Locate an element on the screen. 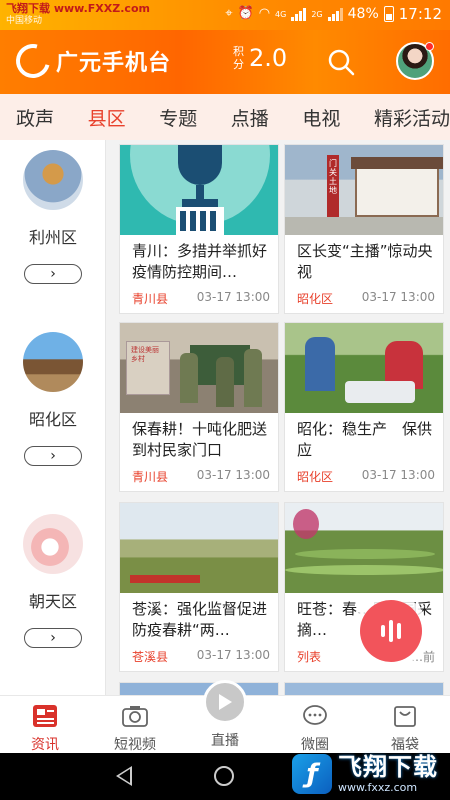 Image resolution: width=450 pixels, height=800 pixels. tab-xianqu: 县区 is located at coordinates (99, 117).